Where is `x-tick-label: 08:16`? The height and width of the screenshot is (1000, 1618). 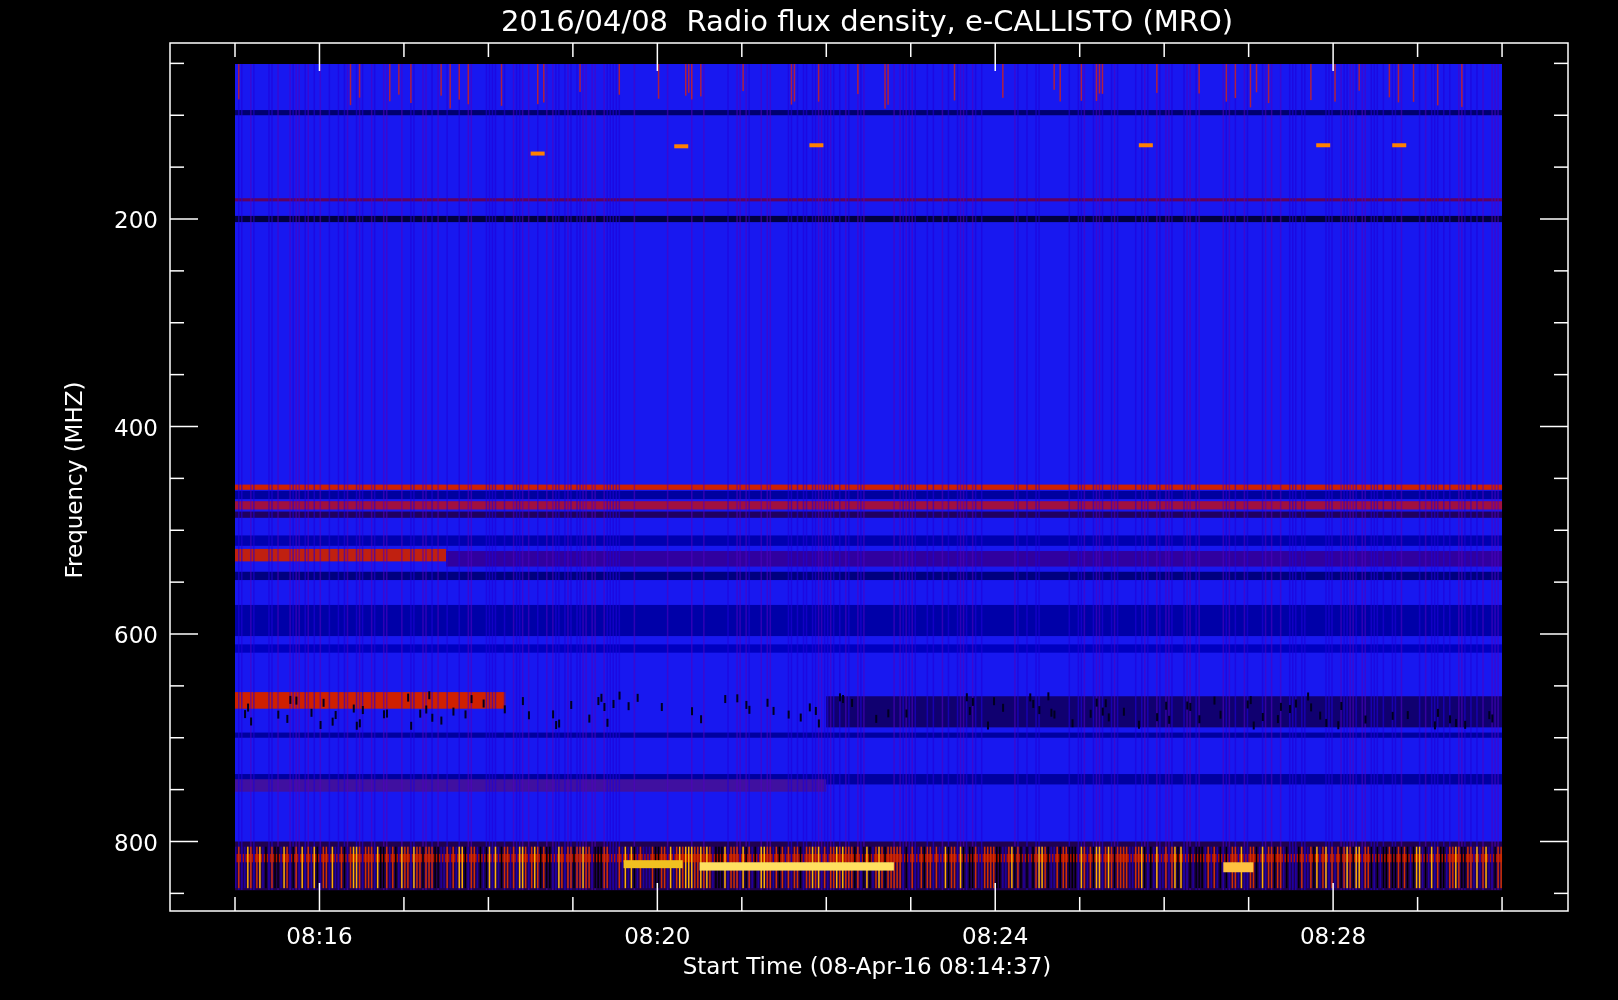
x-tick-label: 08:16 is located at coordinates (319, 936).